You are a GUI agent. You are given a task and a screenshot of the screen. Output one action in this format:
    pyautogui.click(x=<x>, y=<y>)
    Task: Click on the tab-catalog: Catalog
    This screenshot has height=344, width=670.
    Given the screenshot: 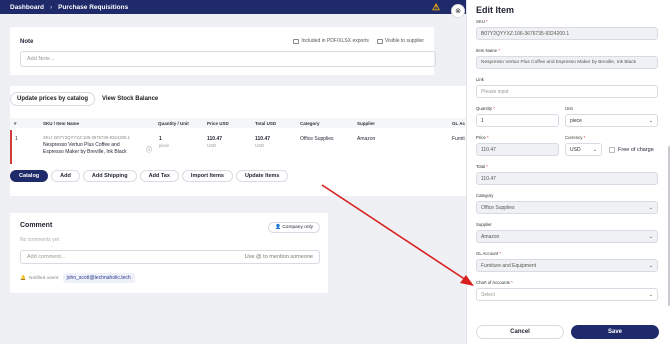 What is the action you would take?
    pyautogui.click(x=29, y=176)
    